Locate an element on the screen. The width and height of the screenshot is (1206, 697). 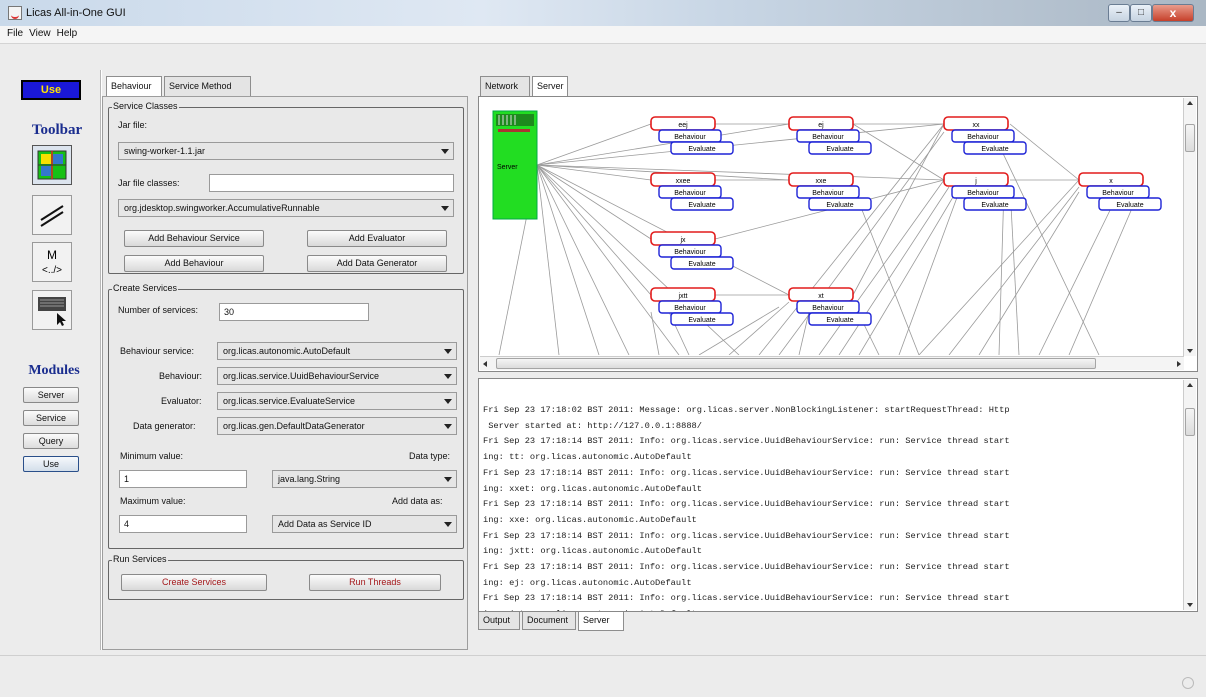
data-generator-select: org.licas.gen.DefaultDataGenerator is located at coordinates (337, 426).